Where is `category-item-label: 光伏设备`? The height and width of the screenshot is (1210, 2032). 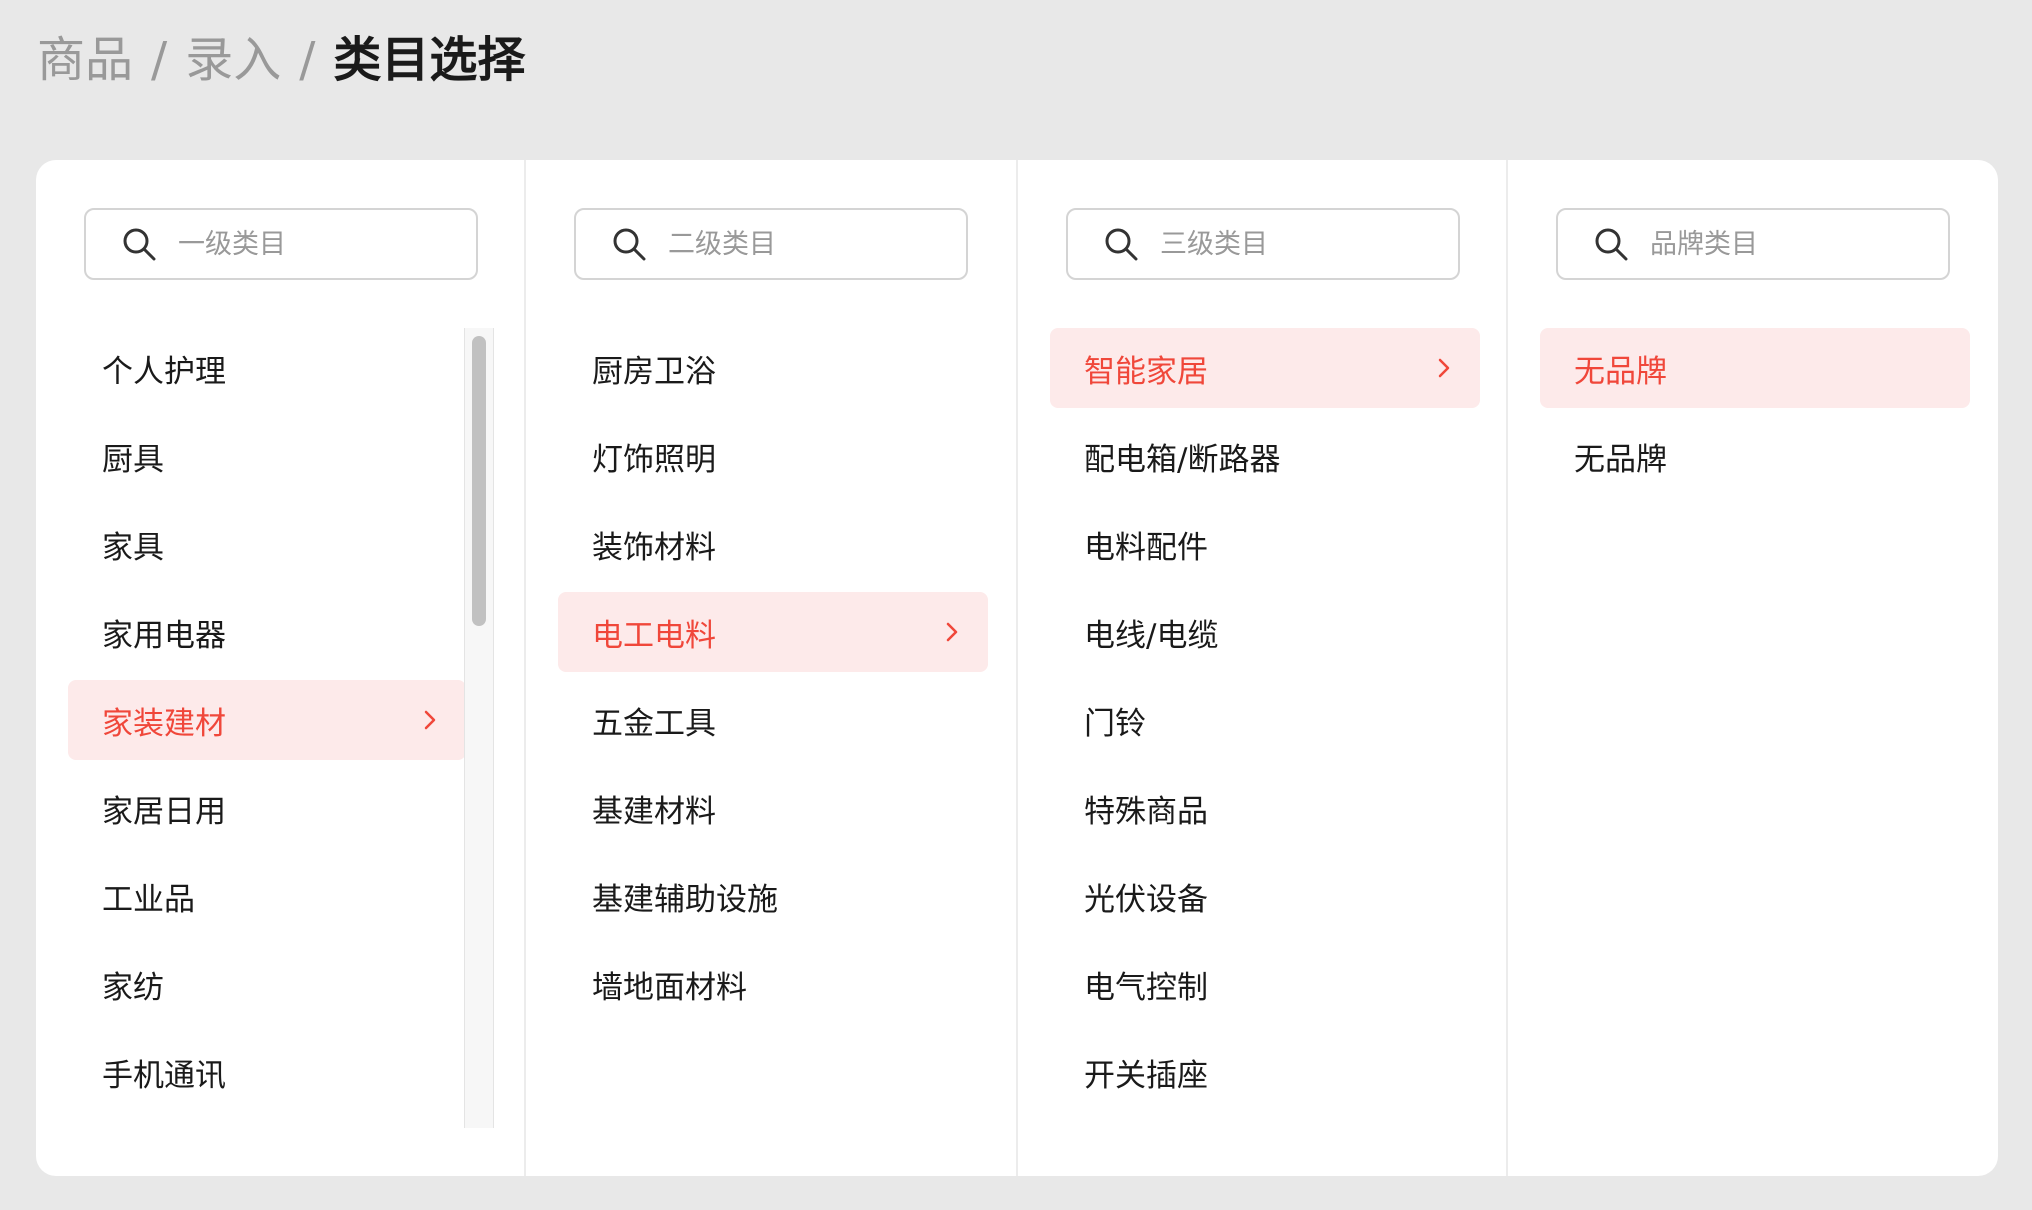 category-item-label: 光伏设备 is located at coordinates (1146, 899).